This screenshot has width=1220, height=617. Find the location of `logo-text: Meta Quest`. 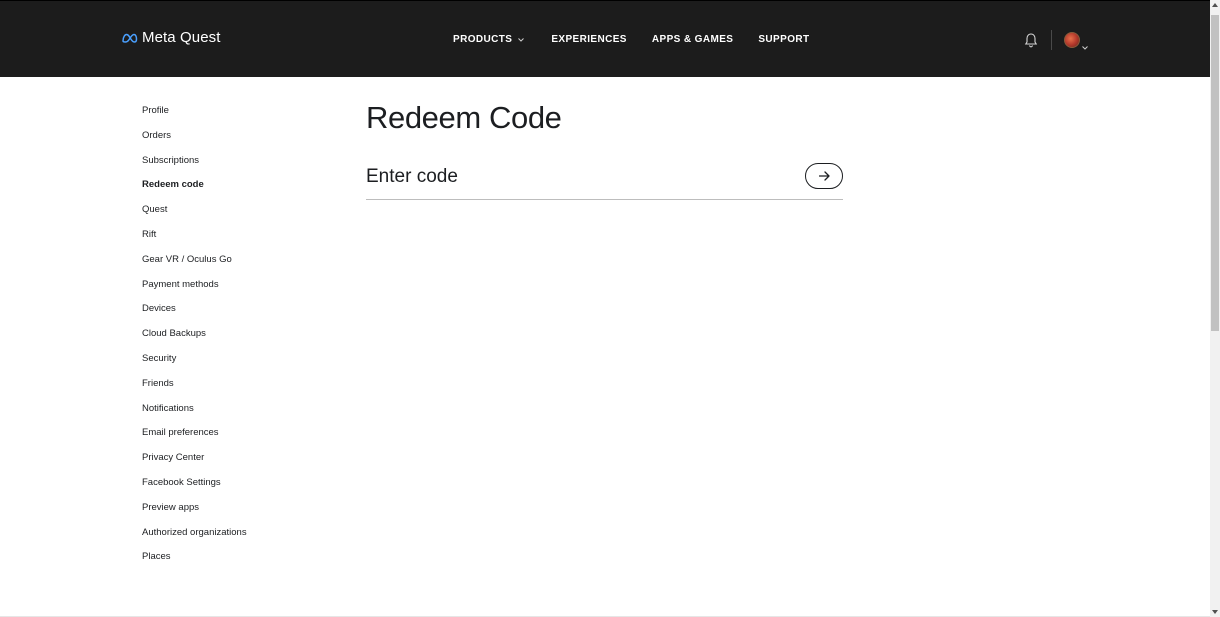

logo-text: Meta Quest is located at coordinates (181, 37).